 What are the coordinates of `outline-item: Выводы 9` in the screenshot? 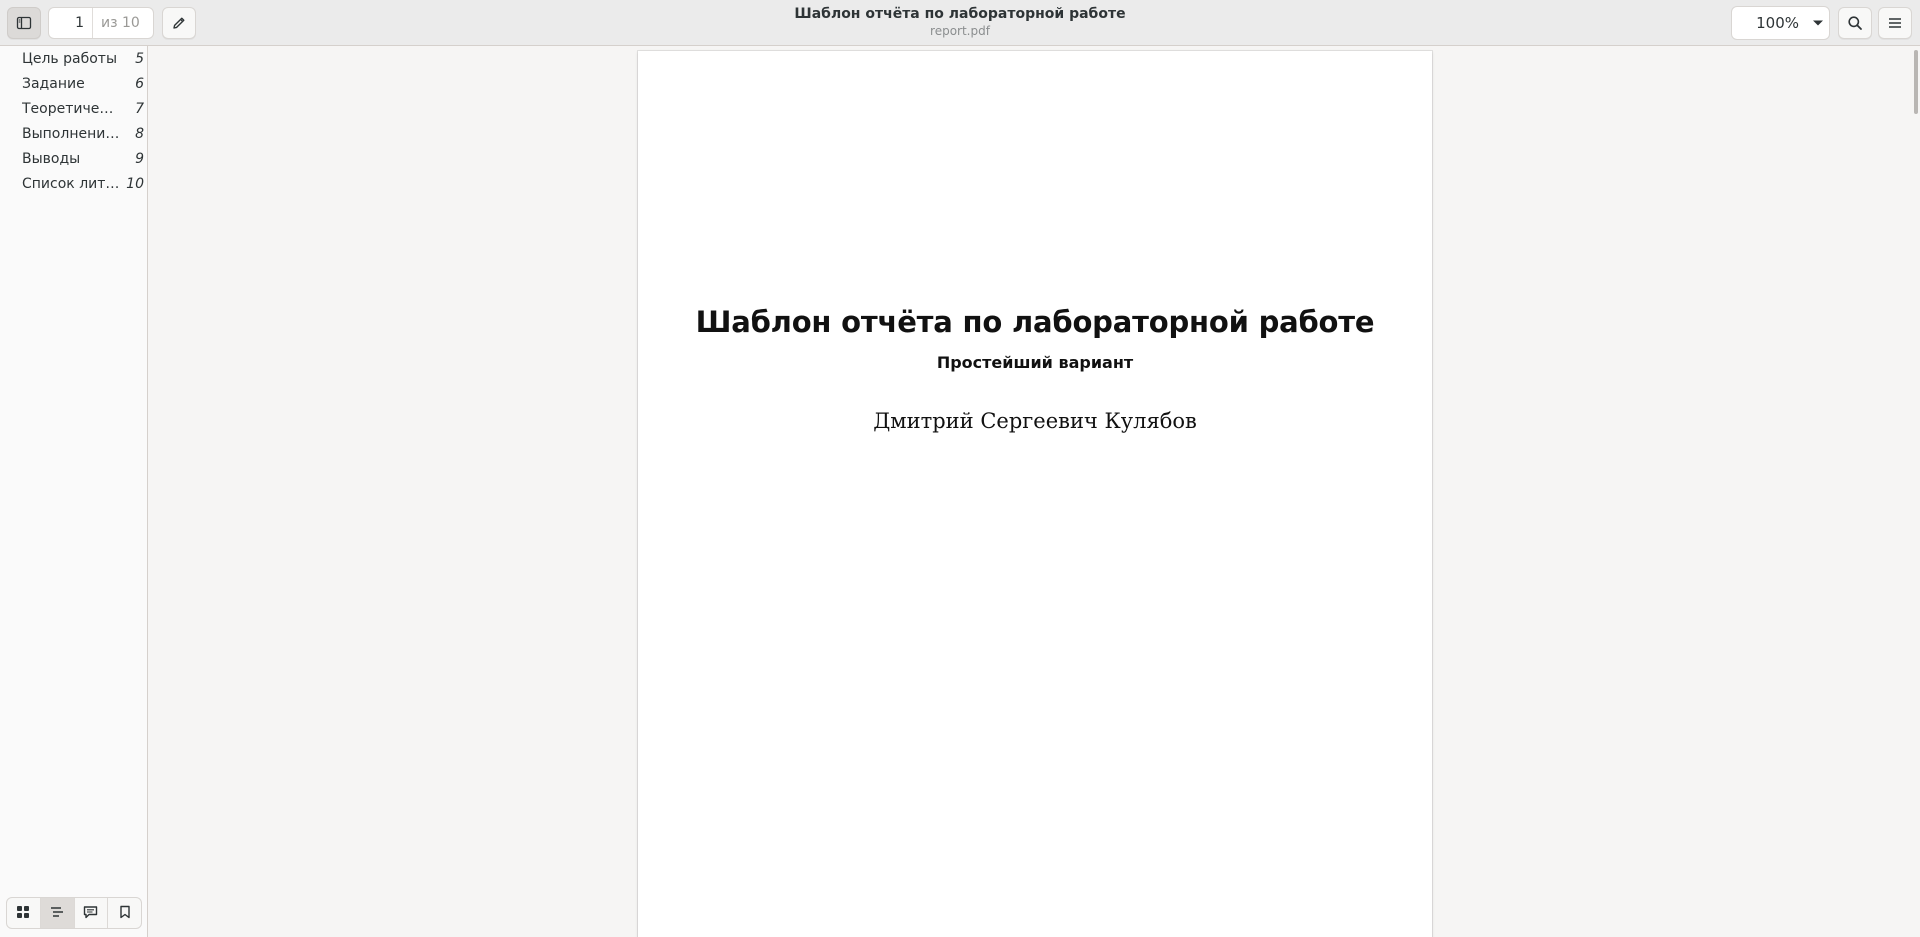 It's located at (73, 158).